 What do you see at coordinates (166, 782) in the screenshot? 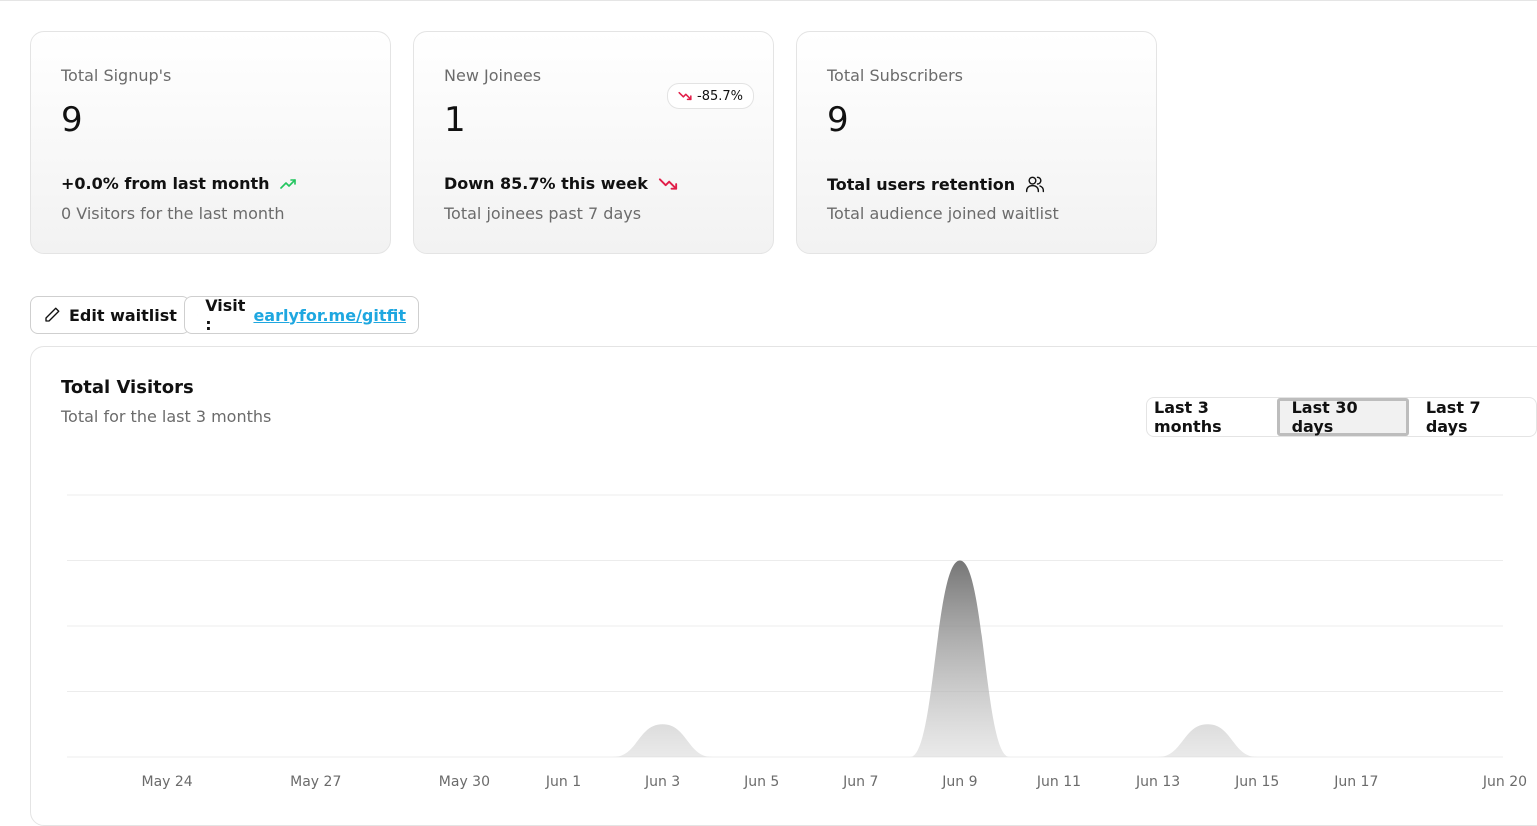
I see `x-tick-label: May 24` at bounding box center [166, 782].